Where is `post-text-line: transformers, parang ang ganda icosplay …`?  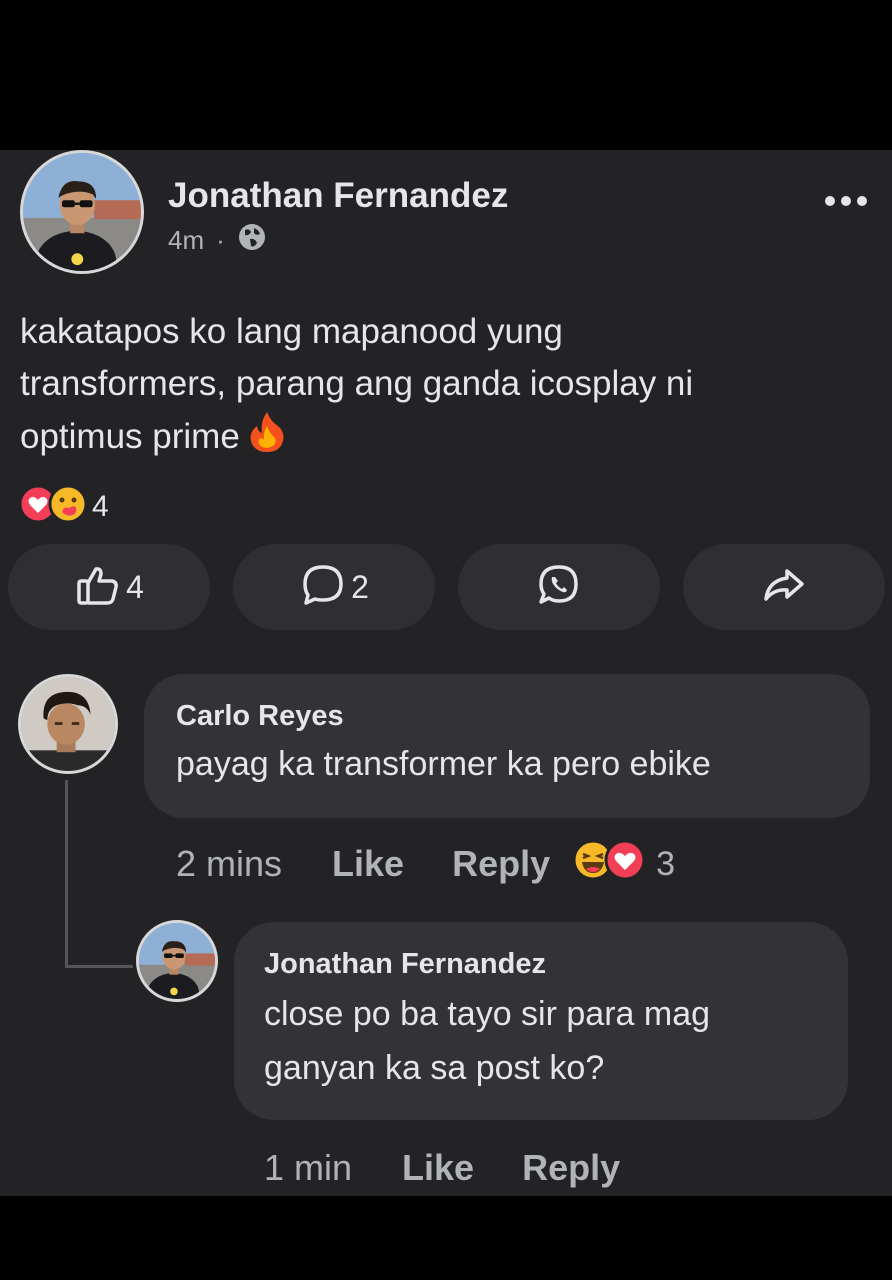 post-text-line: transformers, parang ang ganda icosplay … is located at coordinates (357, 383).